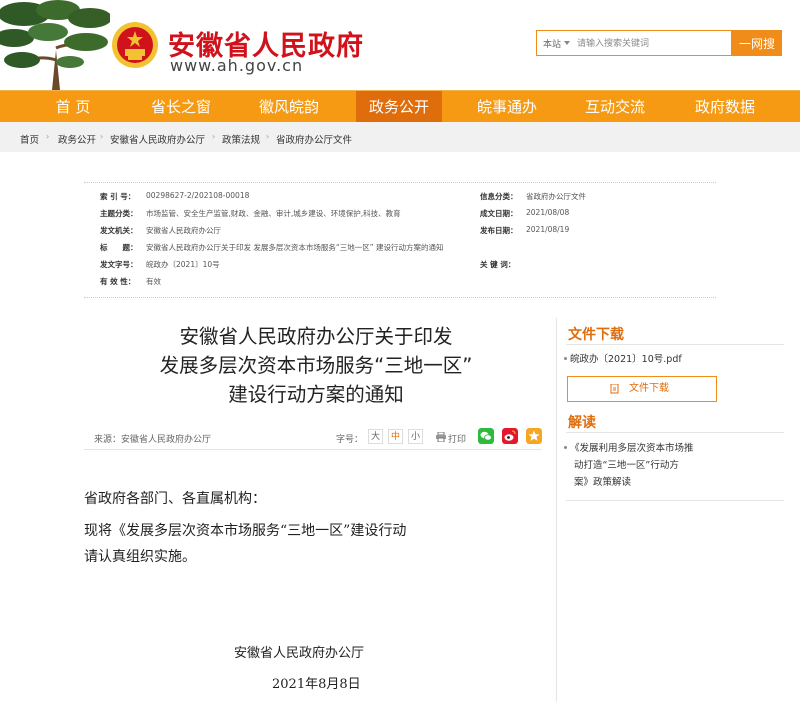  Describe the element at coordinates (457, 440) in the screenshot. I see `print-label: 打印` at that location.